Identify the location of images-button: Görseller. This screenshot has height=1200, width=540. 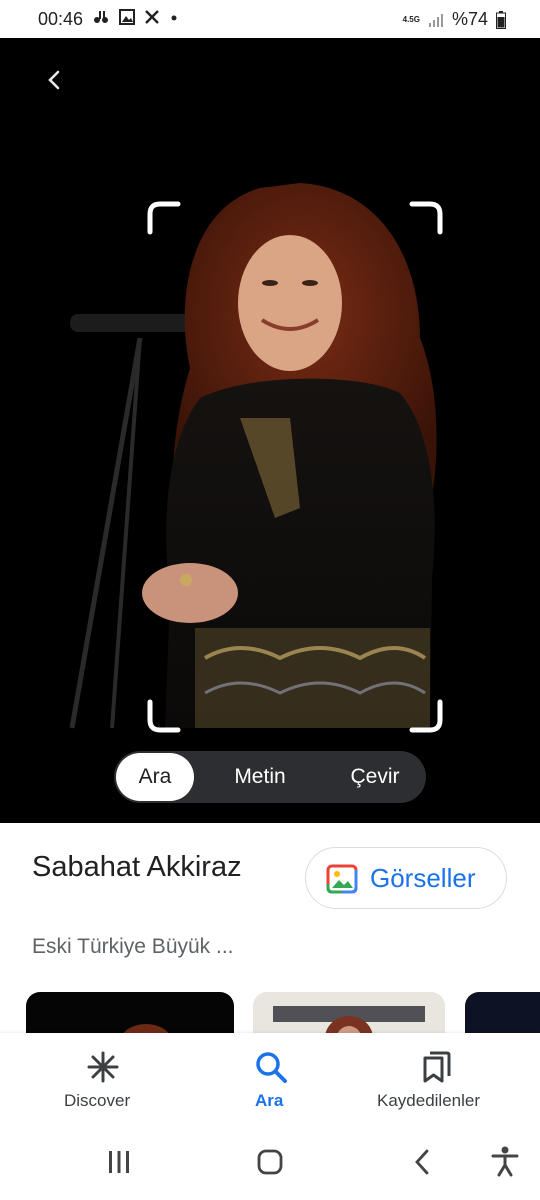
(406, 878).